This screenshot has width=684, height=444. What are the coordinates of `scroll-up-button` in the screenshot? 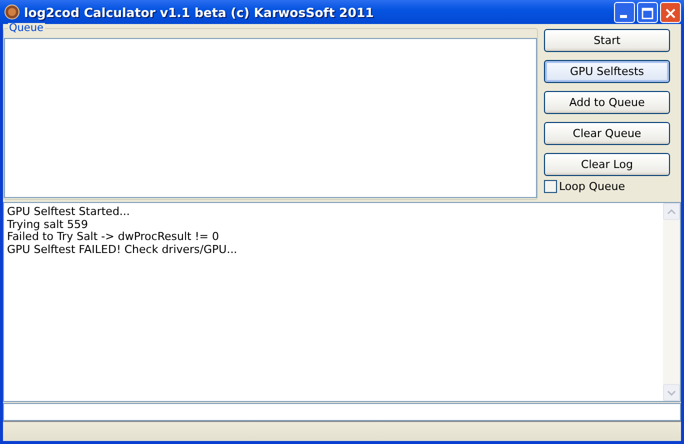 It's located at (671, 211).